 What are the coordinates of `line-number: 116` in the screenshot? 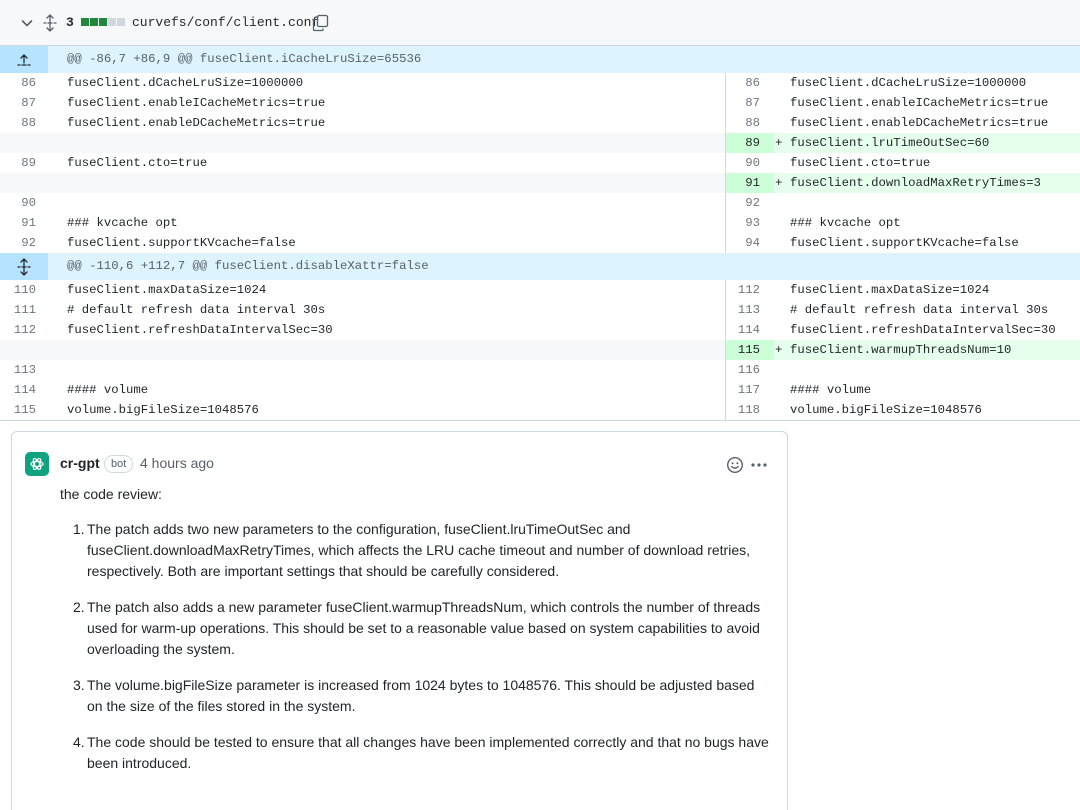 It's located at (743, 370).